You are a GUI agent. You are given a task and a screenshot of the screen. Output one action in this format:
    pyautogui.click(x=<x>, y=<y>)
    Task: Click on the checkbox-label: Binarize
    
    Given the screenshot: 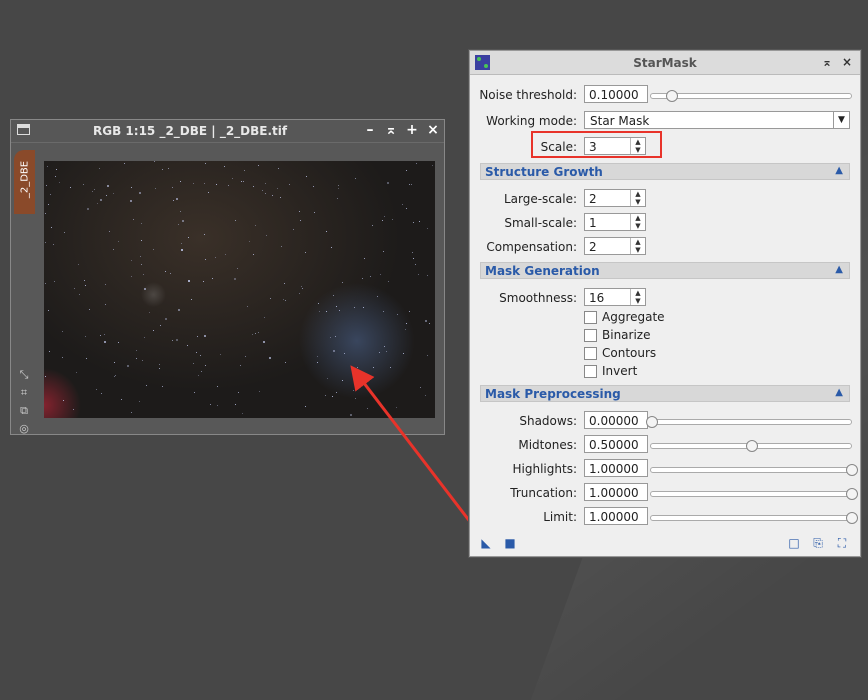 What is the action you would take?
    pyautogui.click(x=626, y=335)
    